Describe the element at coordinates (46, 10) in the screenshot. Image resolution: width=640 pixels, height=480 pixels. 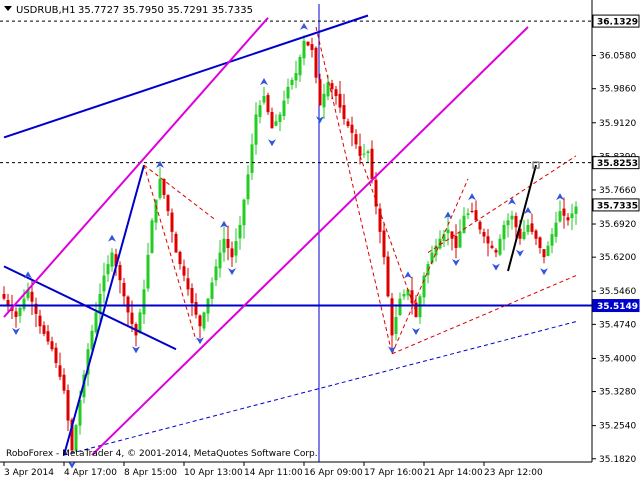
I see `chart-symbol: USDRUB,H1` at that location.